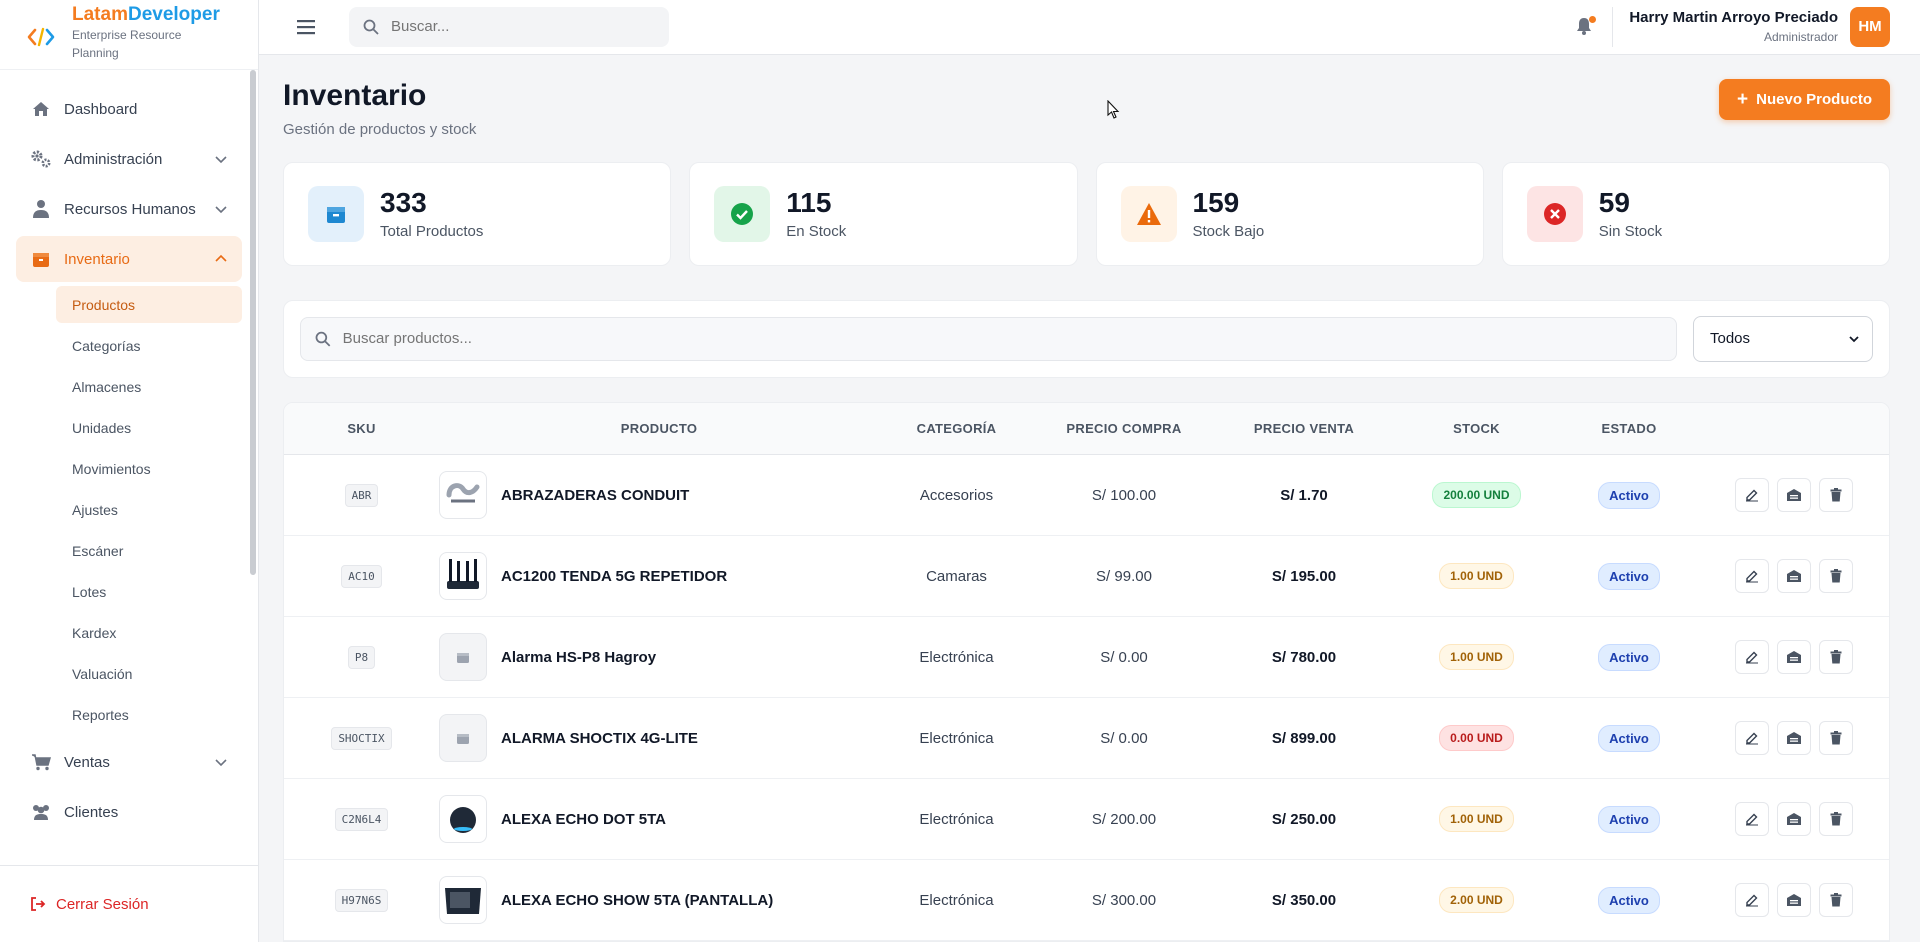 The image size is (1920, 942). What do you see at coordinates (361, 429) in the screenshot?
I see `column-header: SKU` at bounding box center [361, 429].